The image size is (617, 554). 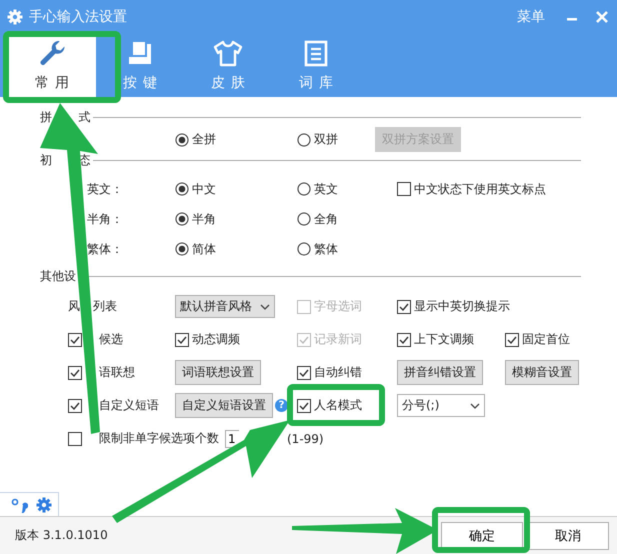 I want to click on option-label: 人名模式, so click(x=338, y=405).